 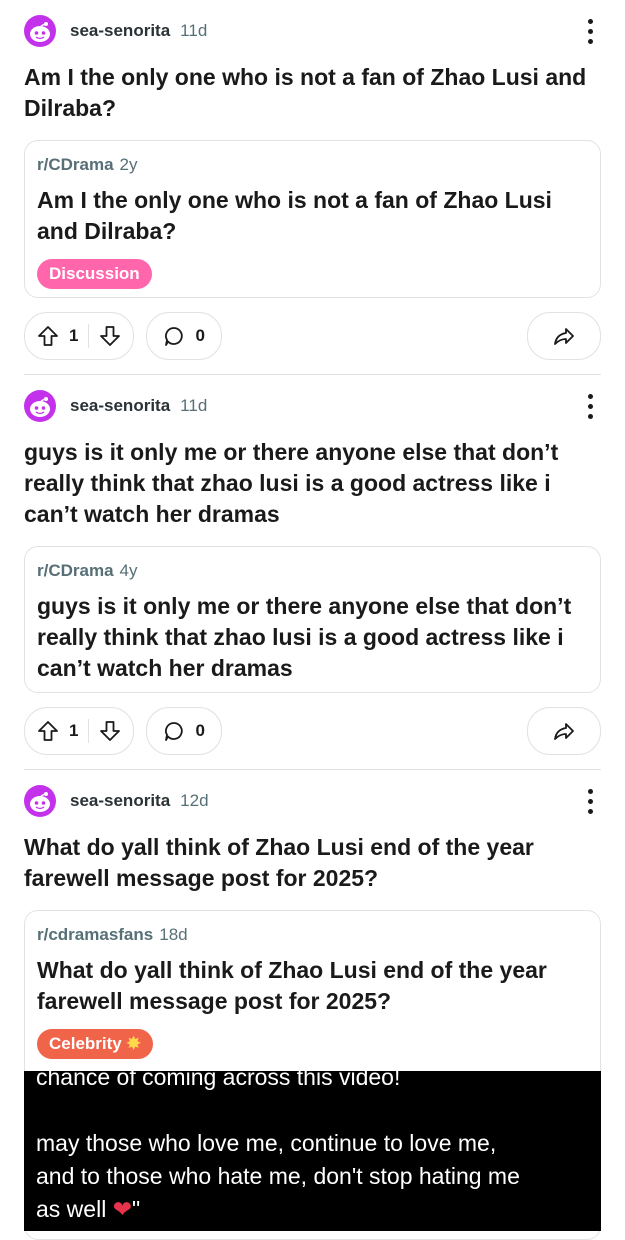 I want to click on post-header: sea-senorita 12d, so click(x=312, y=801).